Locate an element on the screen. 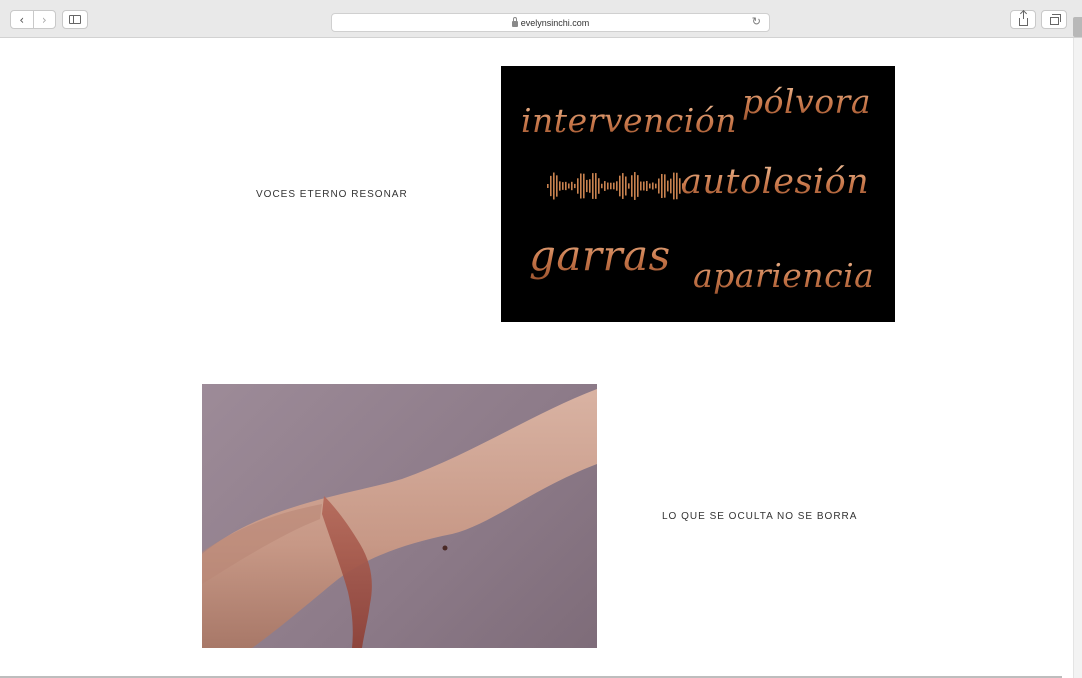 This screenshot has width=1082, height=678. share-icon is located at coordinates (1023, 18).